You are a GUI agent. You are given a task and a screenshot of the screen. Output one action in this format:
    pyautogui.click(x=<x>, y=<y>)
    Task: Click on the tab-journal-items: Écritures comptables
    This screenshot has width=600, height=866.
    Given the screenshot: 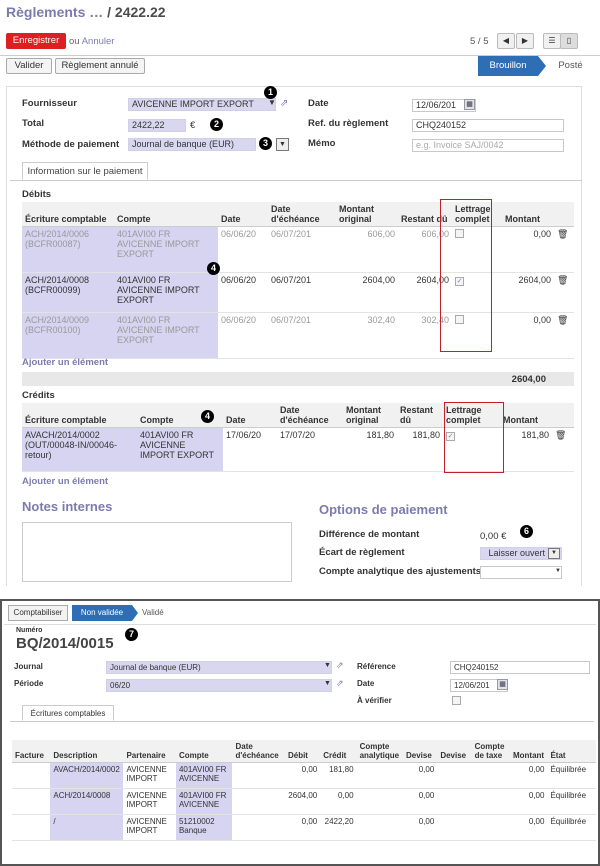 What is the action you would take?
    pyautogui.click(x=68, y=713)
    